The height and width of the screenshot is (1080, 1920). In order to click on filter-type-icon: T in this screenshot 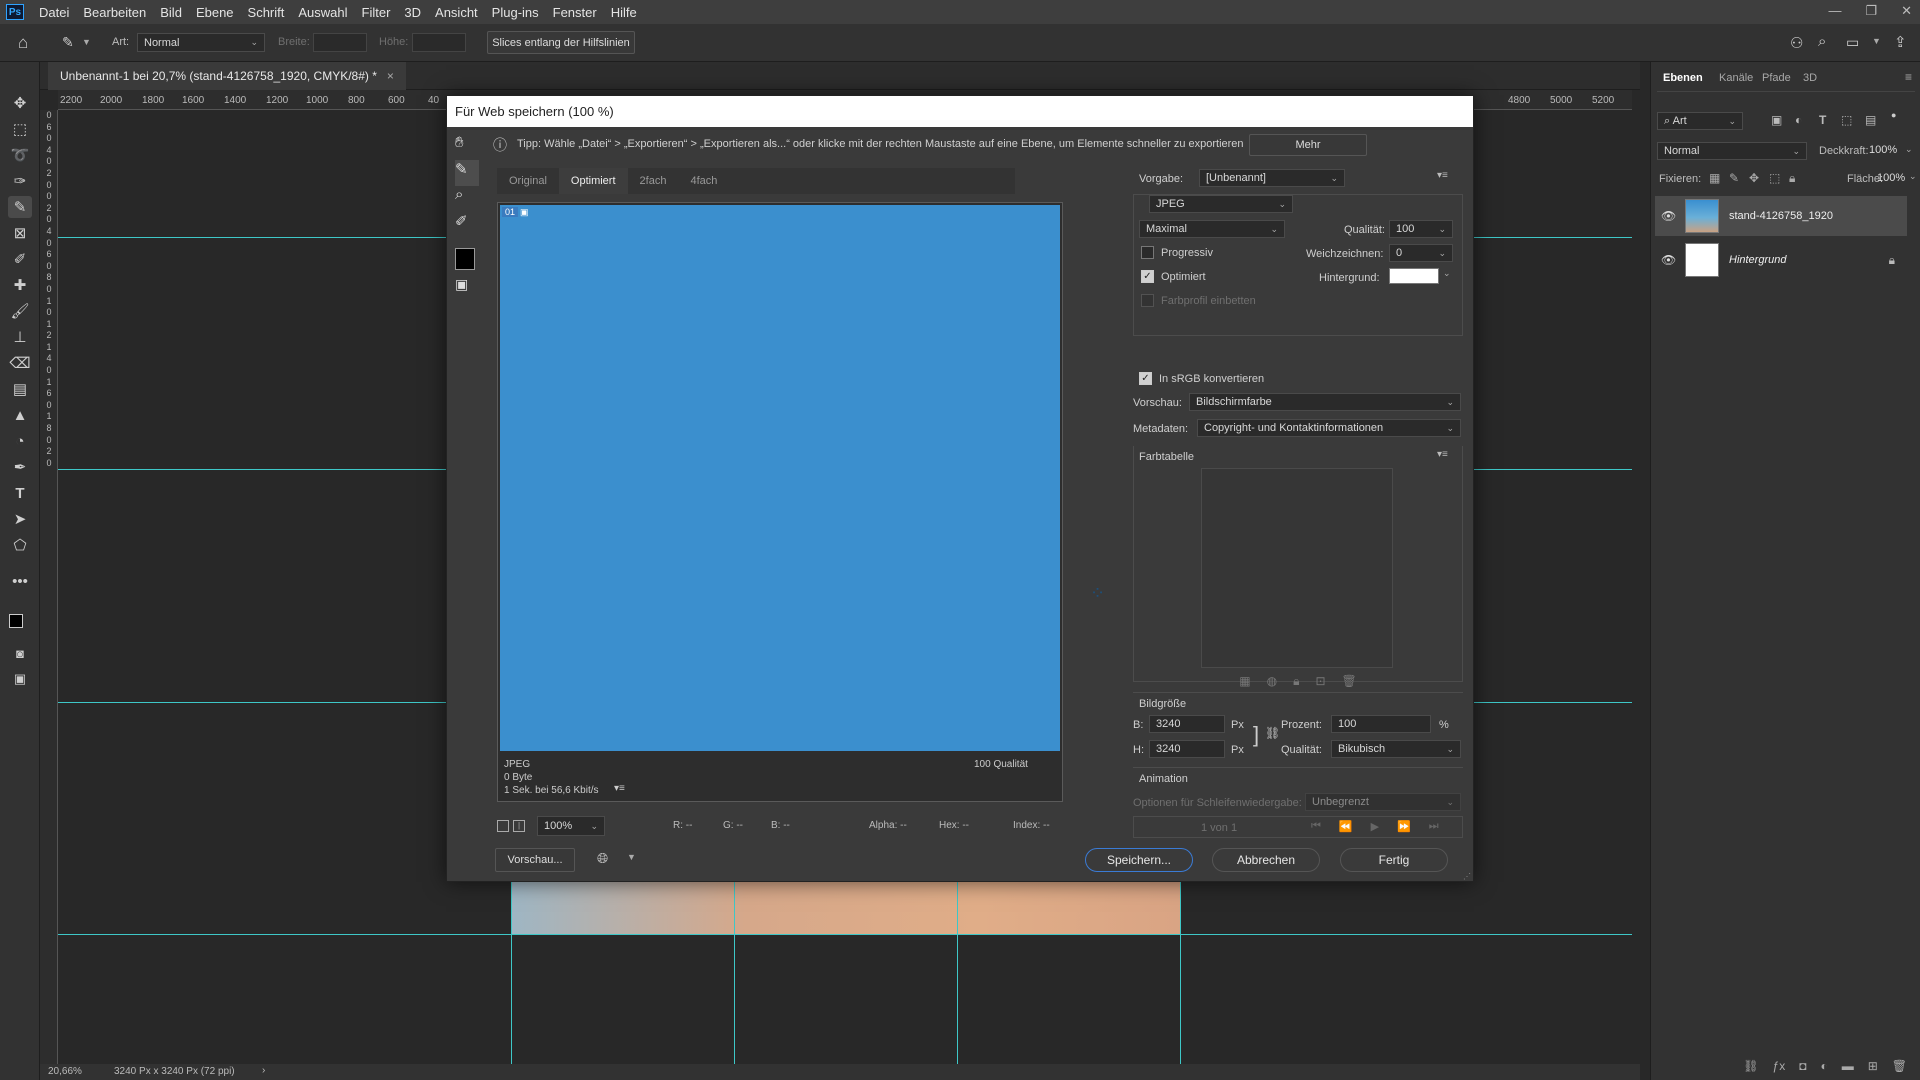, I will do `click(1822, 120)`.